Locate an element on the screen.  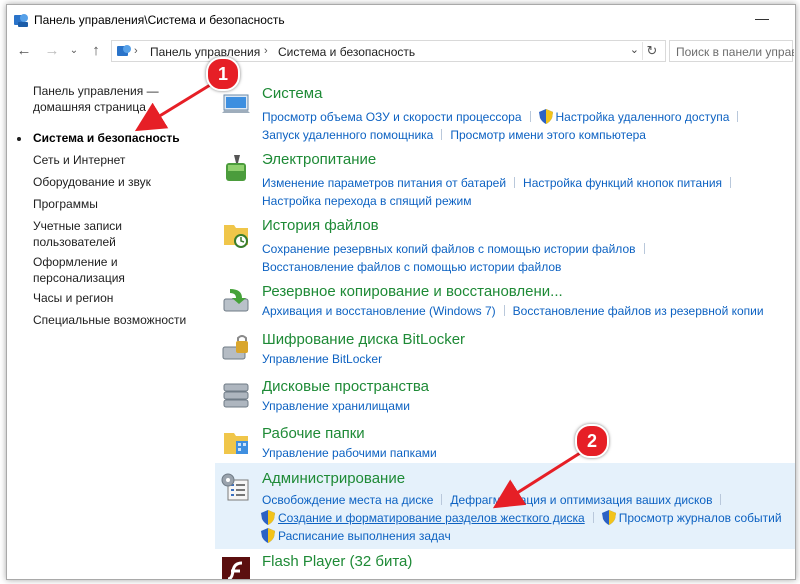
breadcrumb-system-security: Система и безопасность is located at coordinates (346, 52).